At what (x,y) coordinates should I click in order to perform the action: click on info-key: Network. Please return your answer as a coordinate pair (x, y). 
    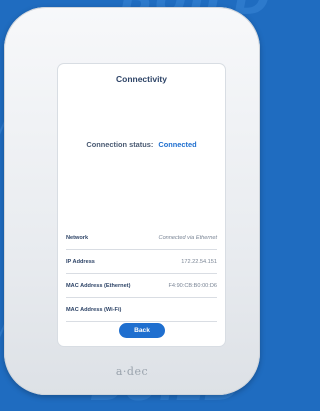
    Looking at the image, I should click on (77, 237).